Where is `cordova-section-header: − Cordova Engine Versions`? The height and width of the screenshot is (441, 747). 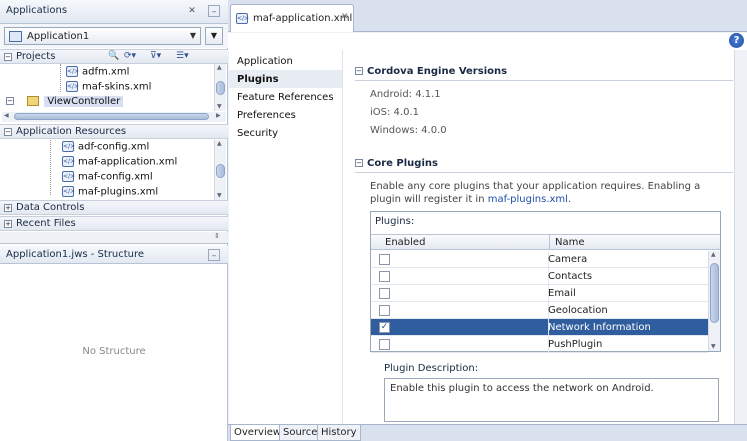
cordova-section-header: − Cordova Engine Versions is located at coordinates (431, 71).